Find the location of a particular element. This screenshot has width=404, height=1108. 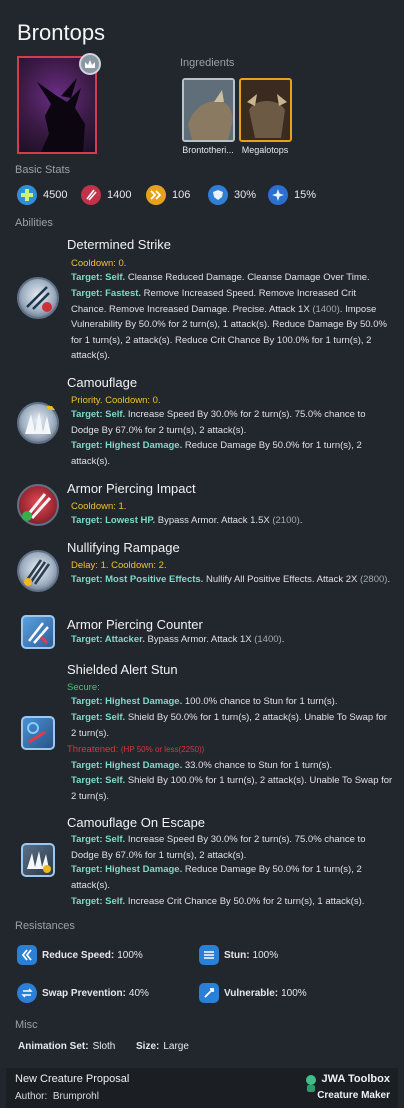

ability-name: Nullifying Rampage is located at coordinates (123, 547).